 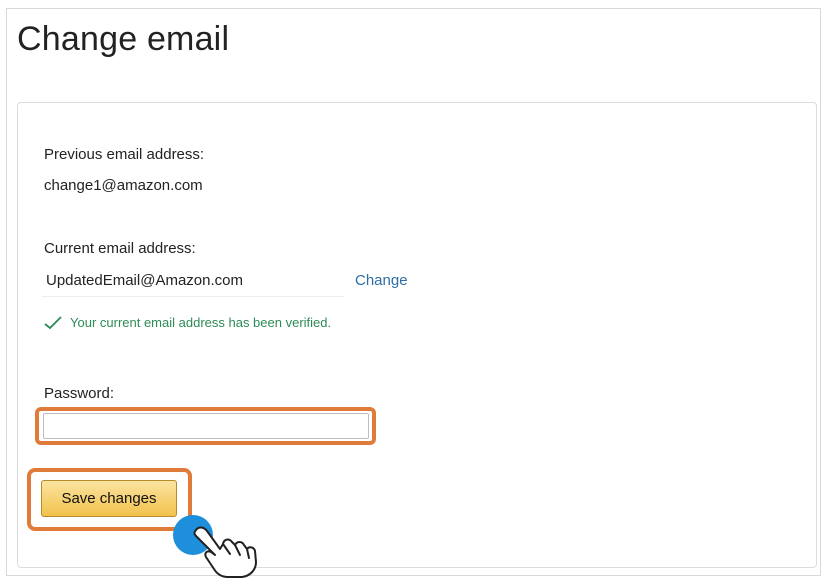 I want to click on password-input, so click(x=206, y=426).